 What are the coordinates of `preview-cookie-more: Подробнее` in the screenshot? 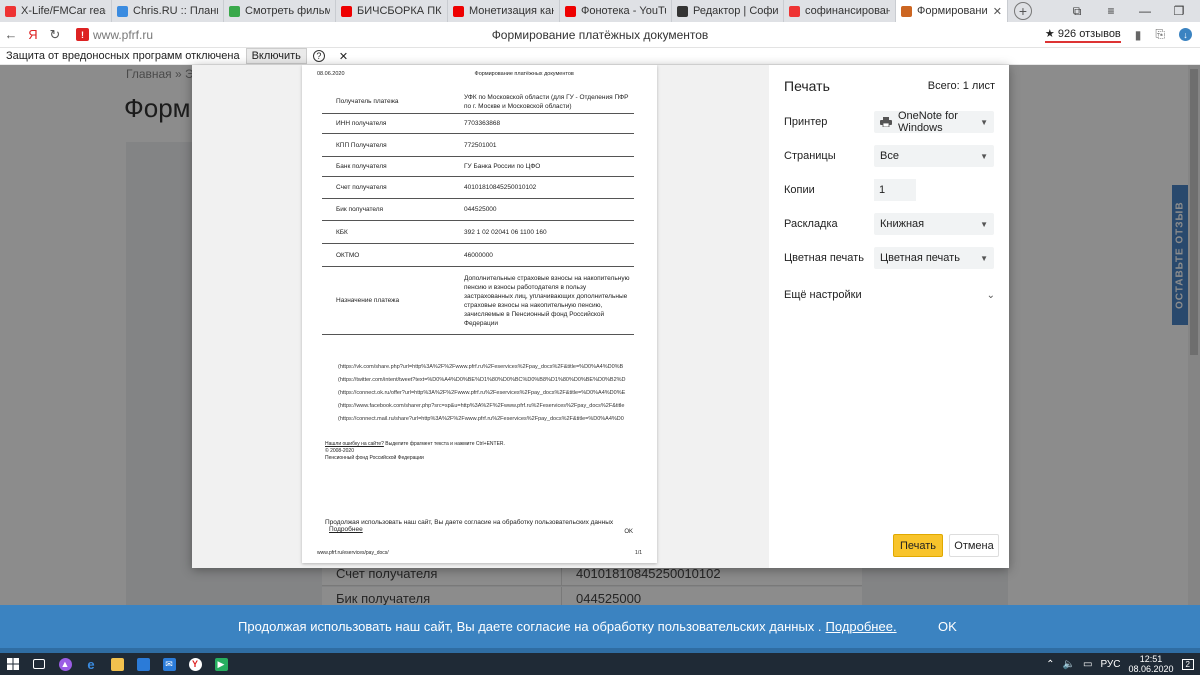 It's located at (346, 529).